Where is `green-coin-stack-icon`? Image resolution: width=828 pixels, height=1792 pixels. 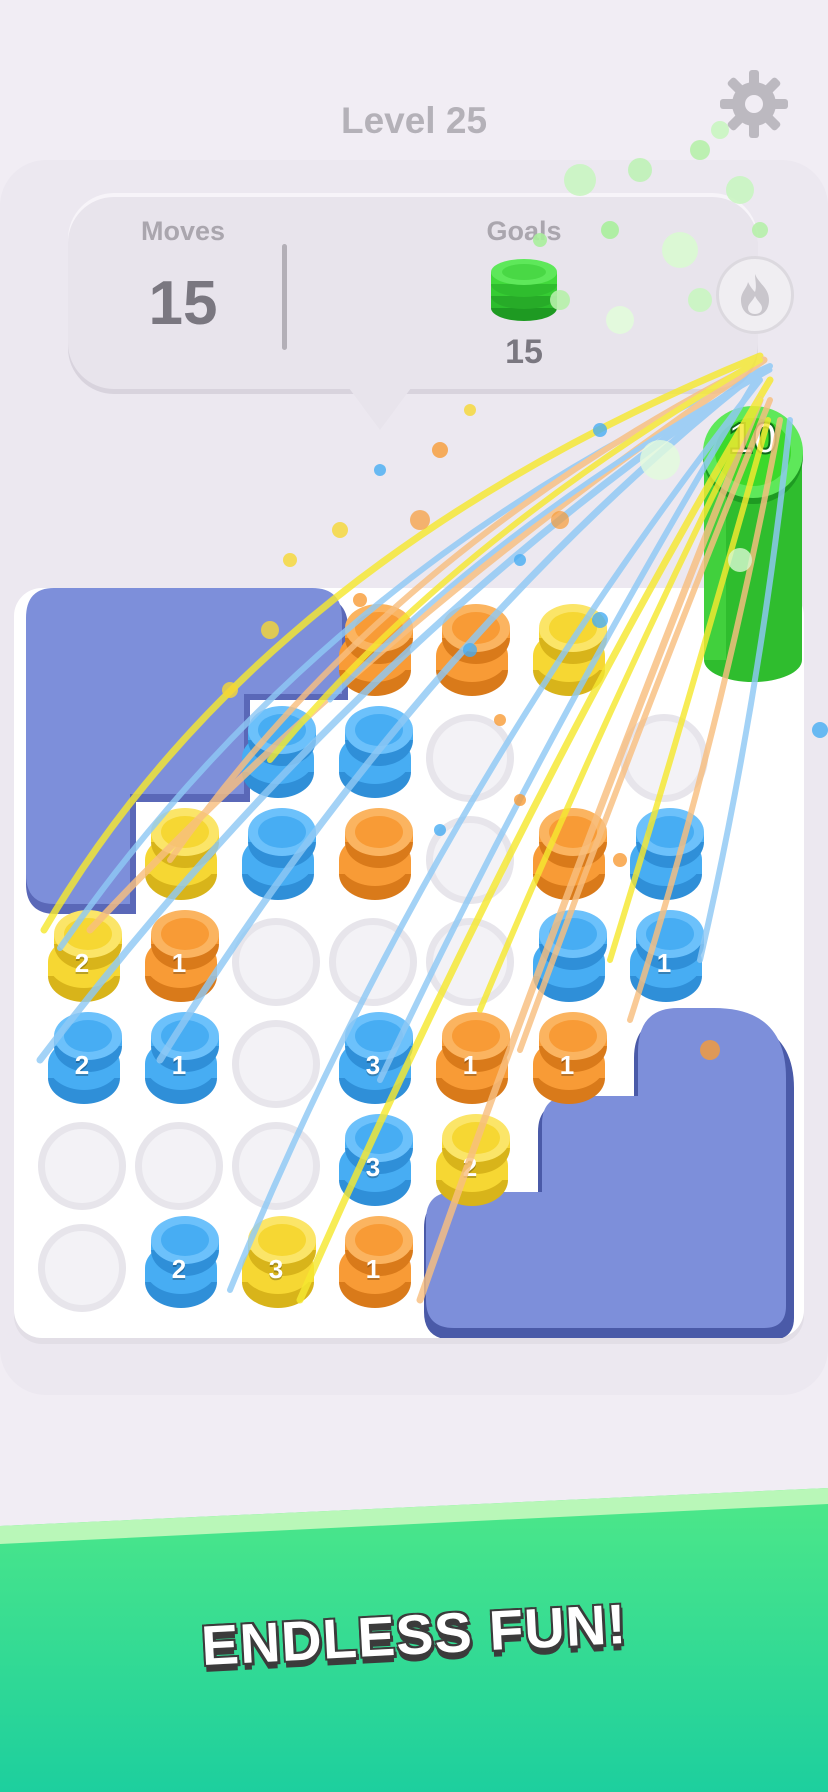
green-coin-stack-icon is located at coordinates (524, 290).